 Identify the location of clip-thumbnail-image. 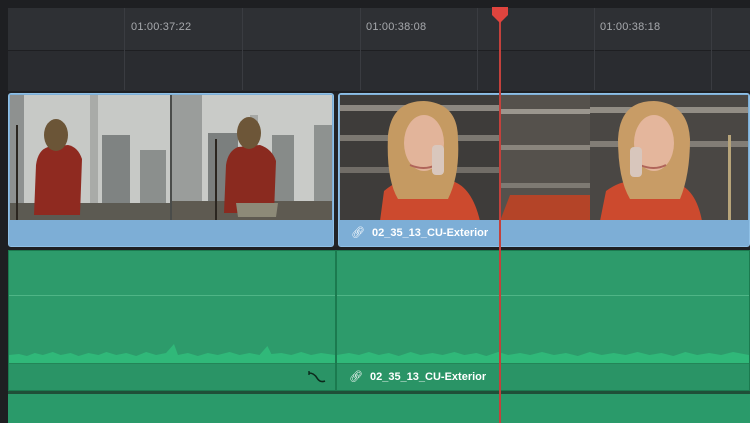
(171, 158).